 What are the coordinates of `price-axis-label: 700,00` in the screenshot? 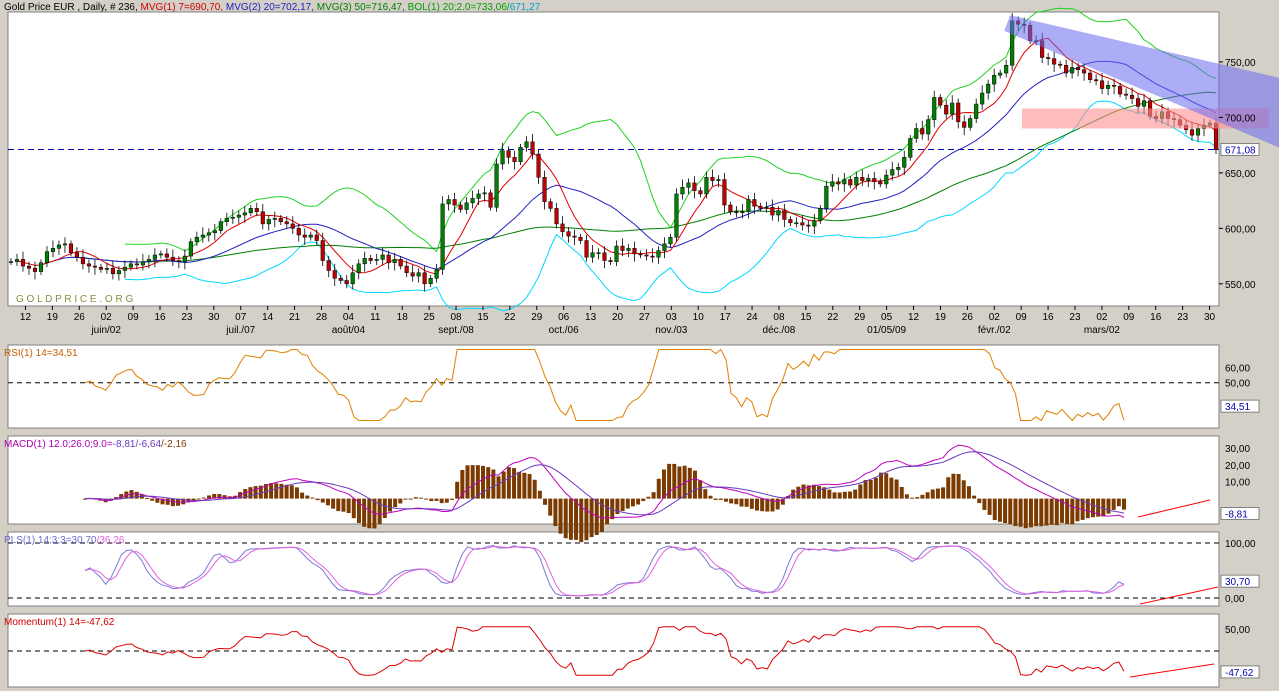 It's located at (1240, 118).